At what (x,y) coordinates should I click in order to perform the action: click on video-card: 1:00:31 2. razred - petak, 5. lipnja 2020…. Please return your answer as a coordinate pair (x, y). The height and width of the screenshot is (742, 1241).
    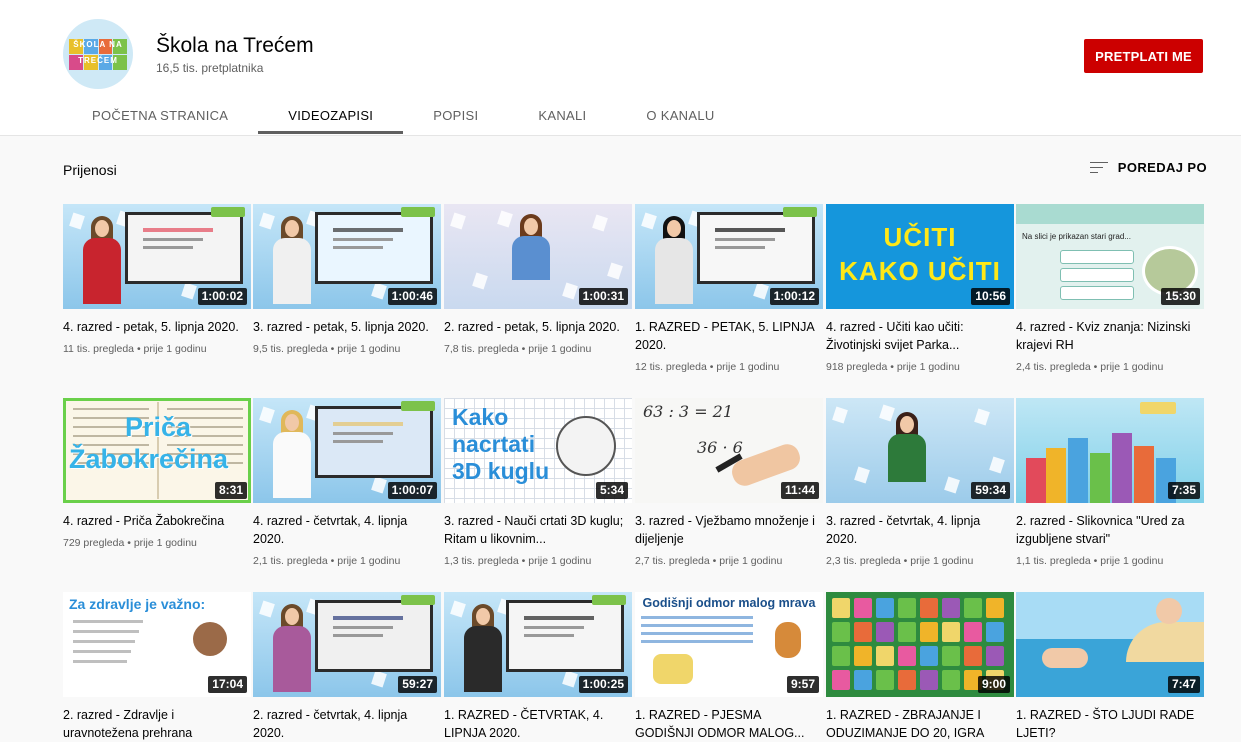
    Looking at the image, I should click on (538, 279).